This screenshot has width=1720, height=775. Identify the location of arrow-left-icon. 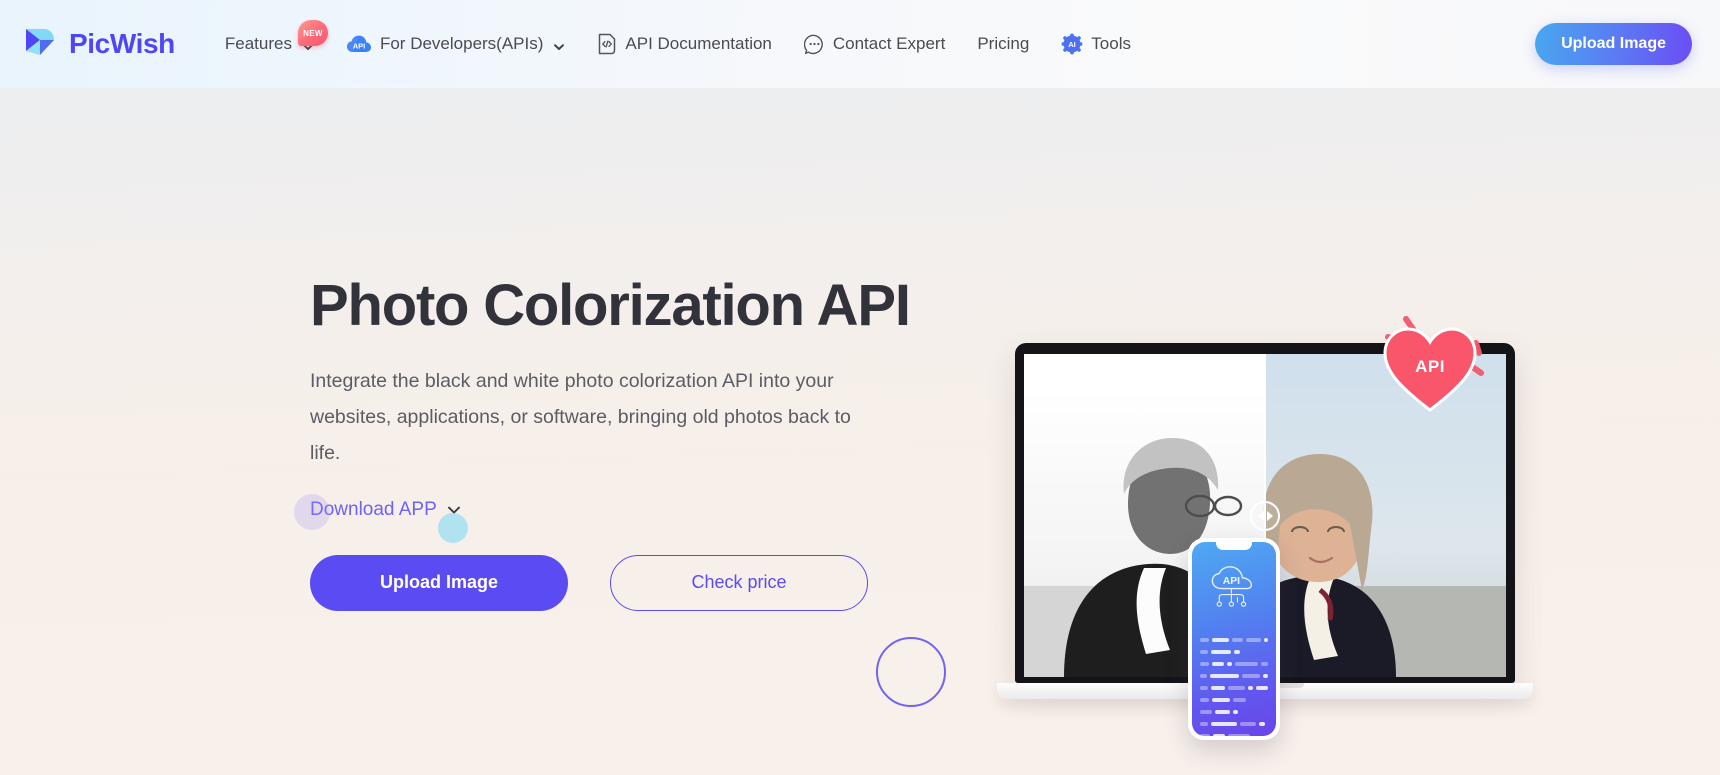
(1260, 515).